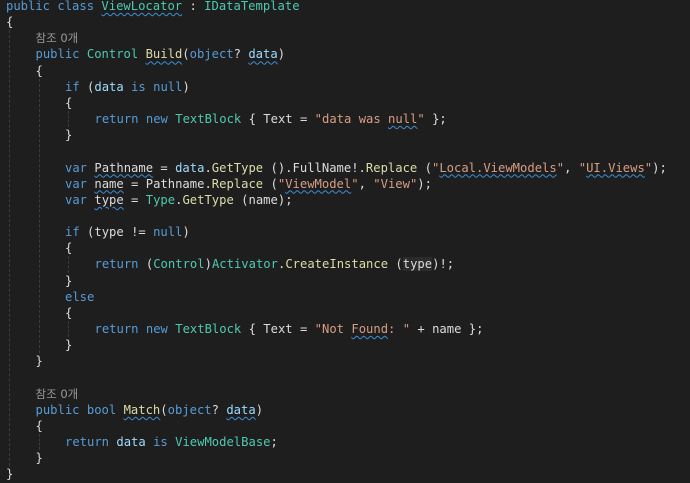 The width and height of the screenshot is (690, 483). I want to click on code-token: ViewModel, so click(318, 183).